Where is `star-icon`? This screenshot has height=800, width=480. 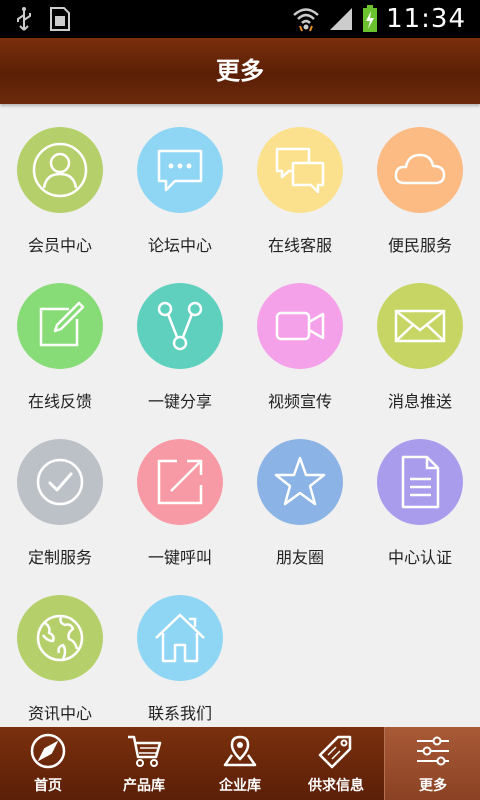 star-icon is located at coordinates (300, 482).